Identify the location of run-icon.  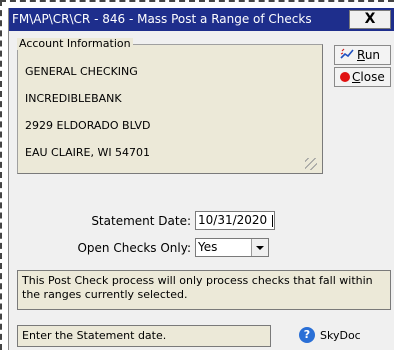
(347, 53).